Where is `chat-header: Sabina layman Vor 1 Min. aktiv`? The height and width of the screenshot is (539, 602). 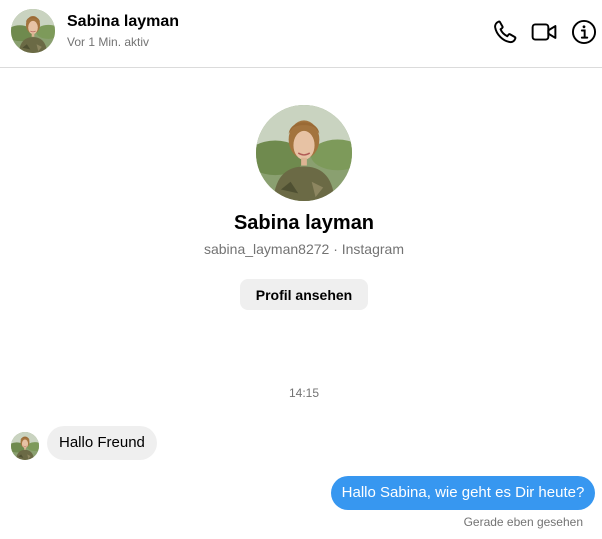 chat-header: Sabina layman Vor 1 Min. aktiv is located at coordinates (301, 34).